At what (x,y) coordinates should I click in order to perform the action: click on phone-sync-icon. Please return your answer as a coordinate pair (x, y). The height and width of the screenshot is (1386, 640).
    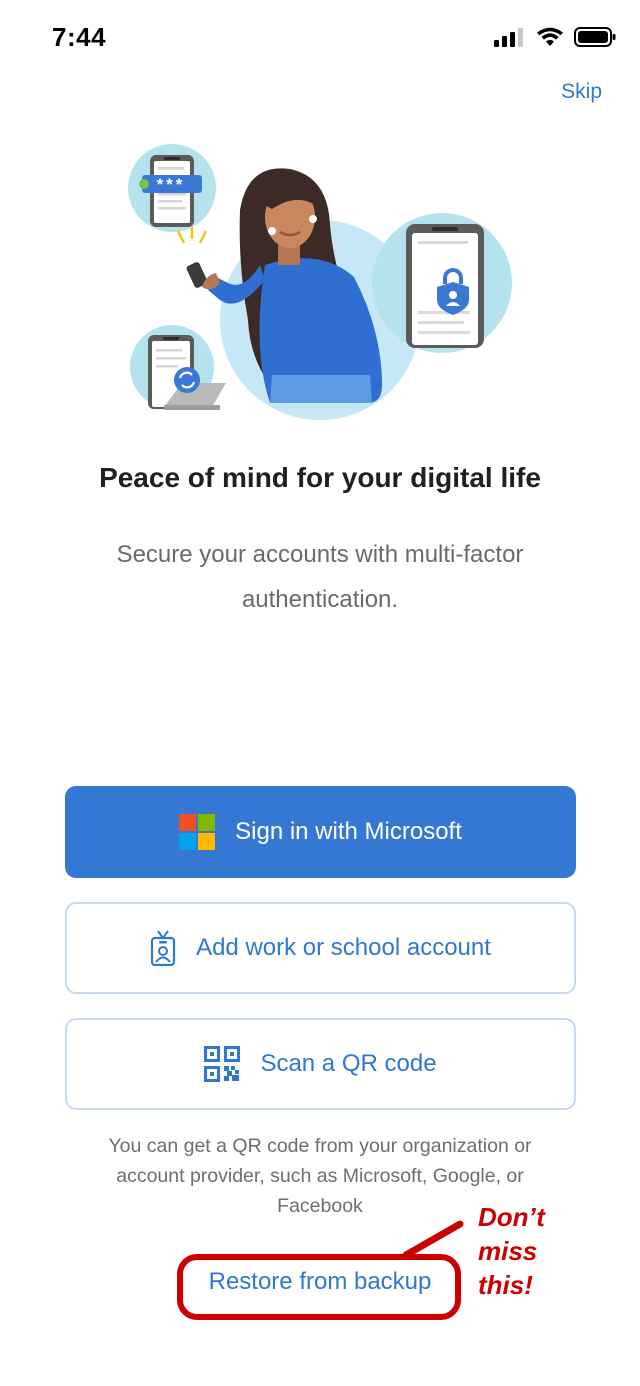
    Looking at the image, I should click on (187, 372).